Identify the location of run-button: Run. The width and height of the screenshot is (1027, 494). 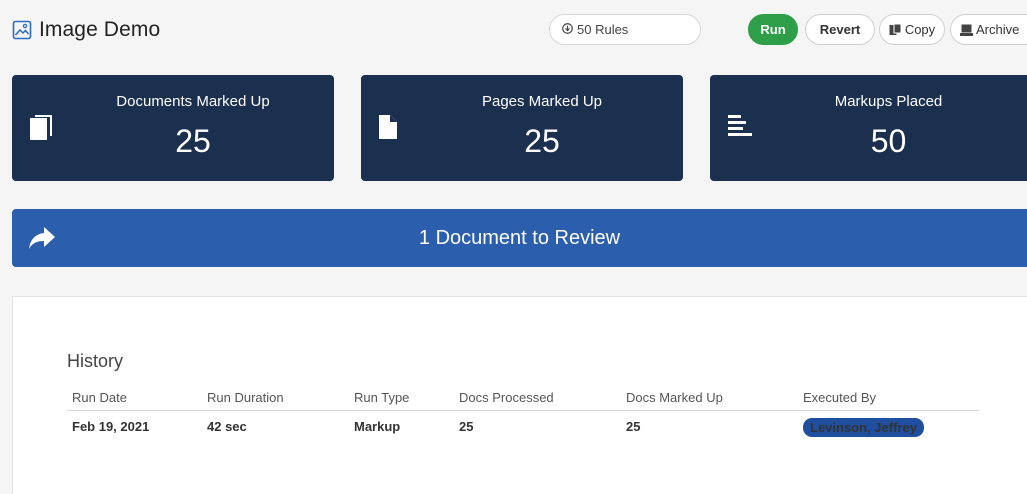
(773, 29).